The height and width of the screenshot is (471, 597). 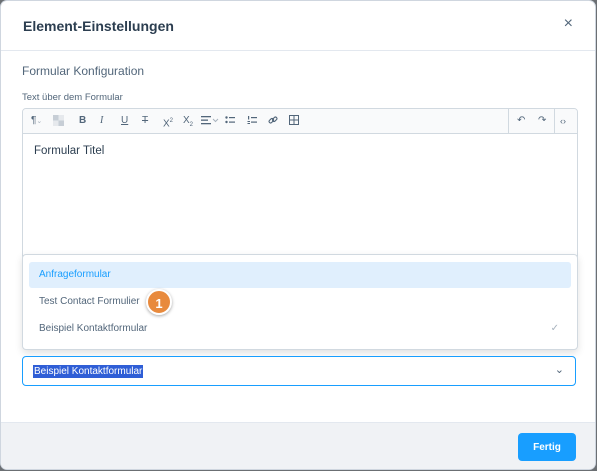 I want to click on editor-content: Formular Titel, so click(x=69, y=151).